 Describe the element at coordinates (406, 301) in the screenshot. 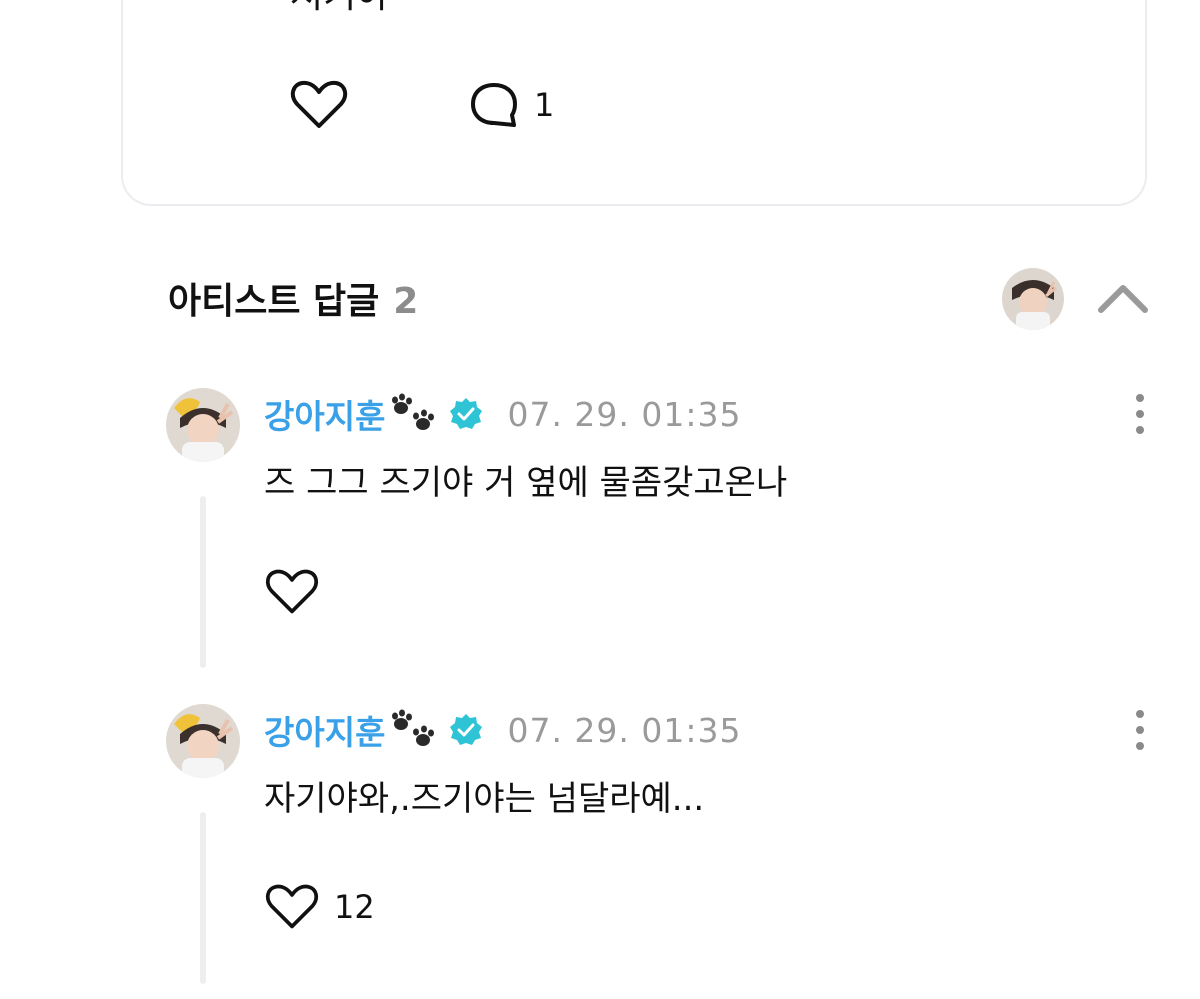

I see `section-count: 2` at that location.